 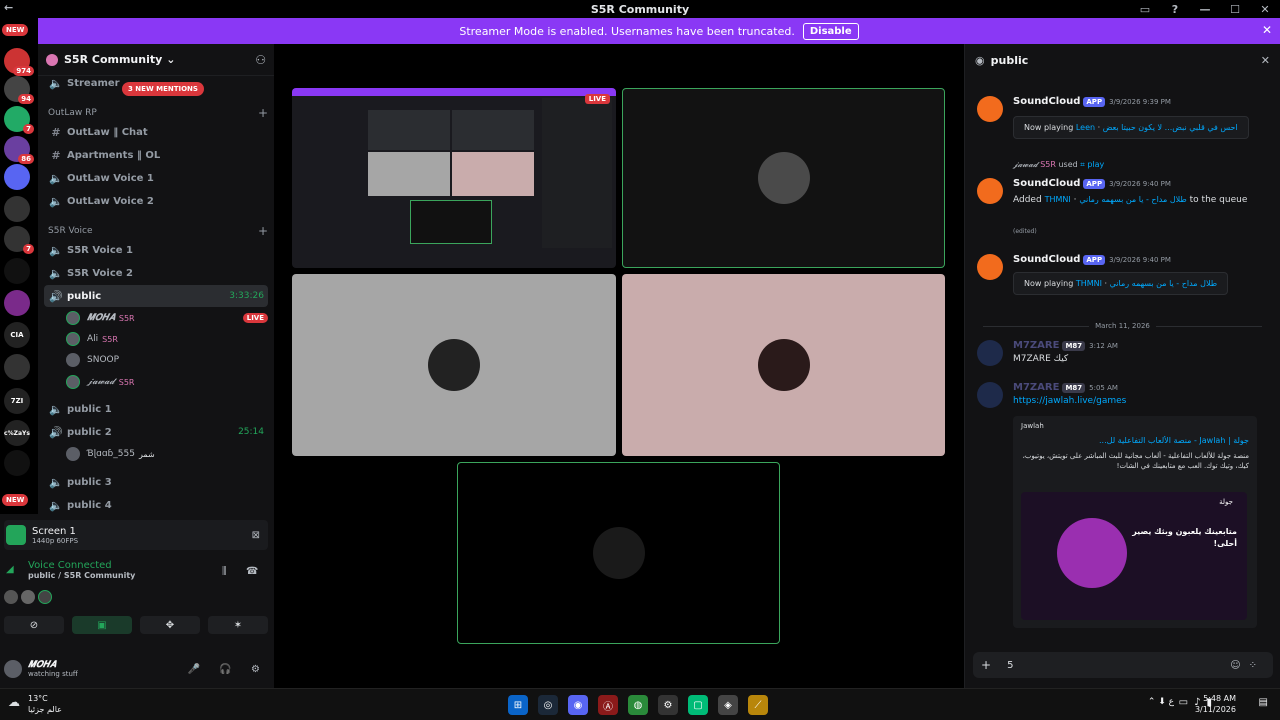 I want to click on activities-button: ✥, so click(x=170, y=625).